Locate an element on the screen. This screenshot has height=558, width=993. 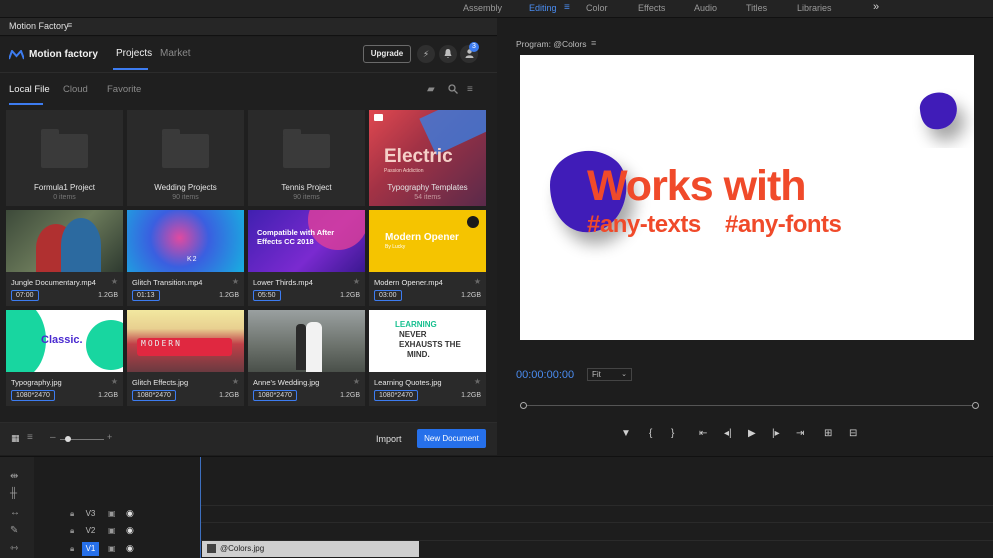
go-to-out-icon: ⇥ is located at coordinates (800, 433).